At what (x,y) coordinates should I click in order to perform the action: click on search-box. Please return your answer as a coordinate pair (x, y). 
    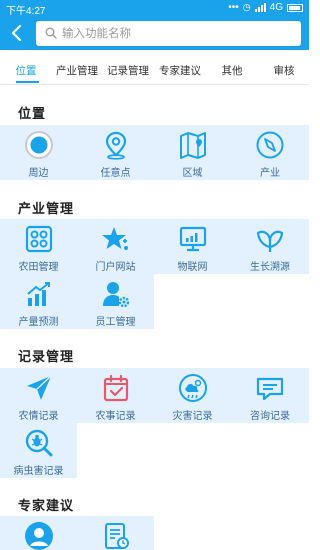
    Looking at the image, I should click on (168, 33).